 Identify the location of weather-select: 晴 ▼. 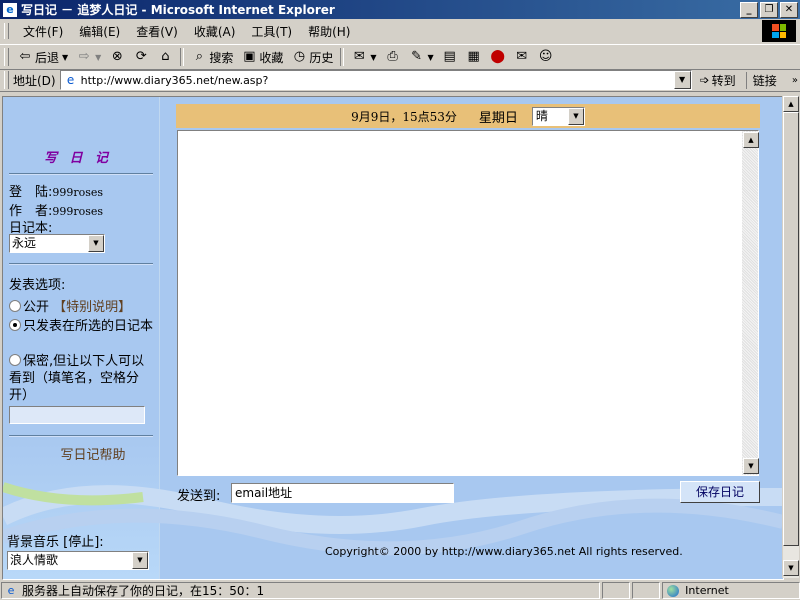
(558, 116).